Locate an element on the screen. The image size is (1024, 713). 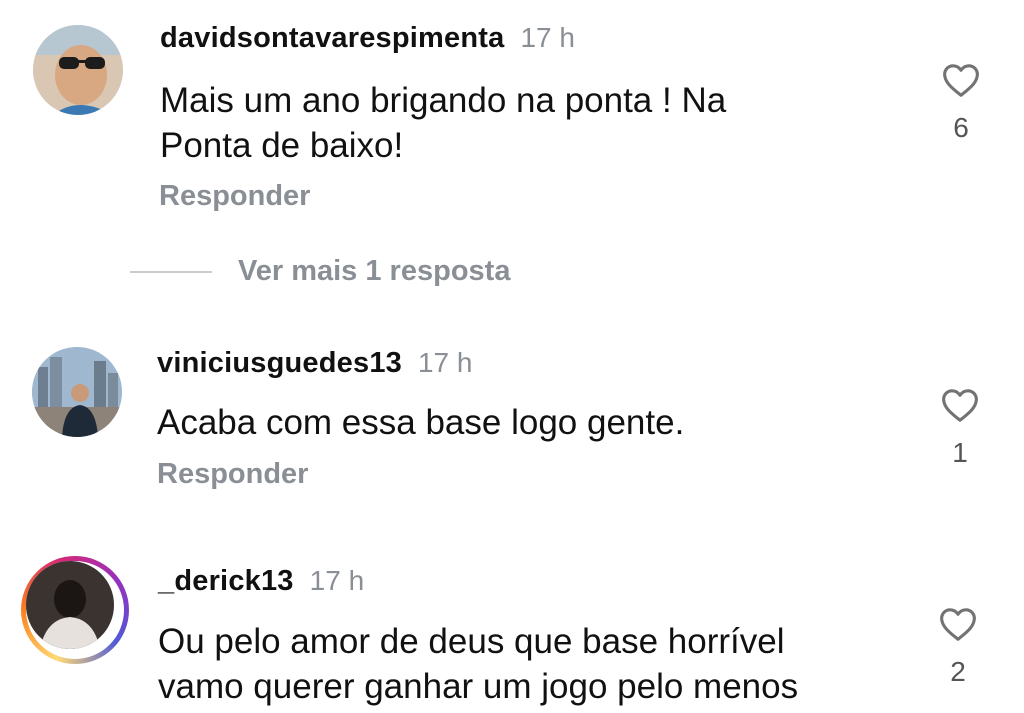
comment-username: davidsontavarespimenta is located at coordinates (332, 38).